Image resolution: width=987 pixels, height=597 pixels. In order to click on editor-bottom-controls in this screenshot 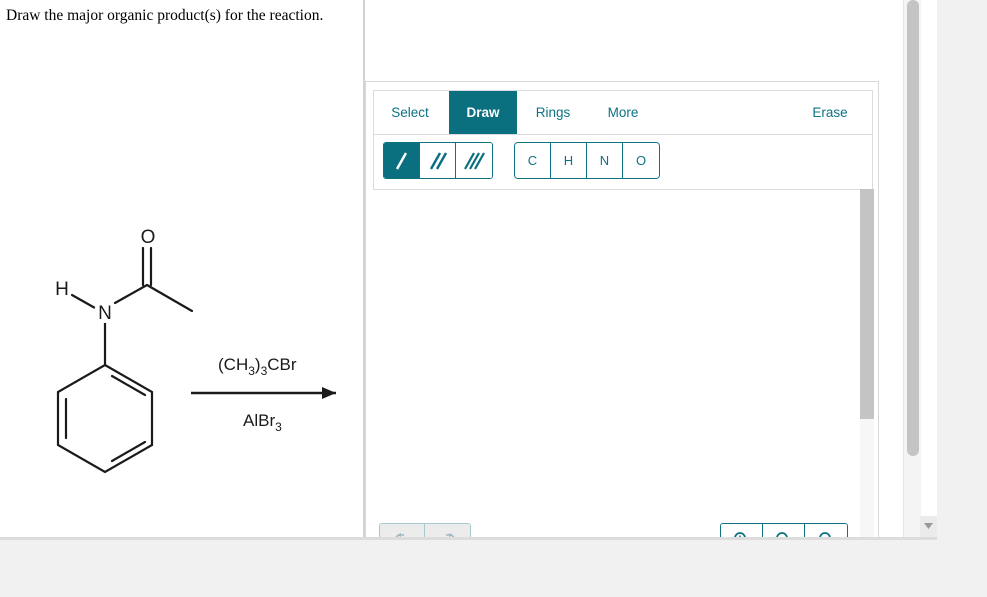, I will do `click(622, 530)`.